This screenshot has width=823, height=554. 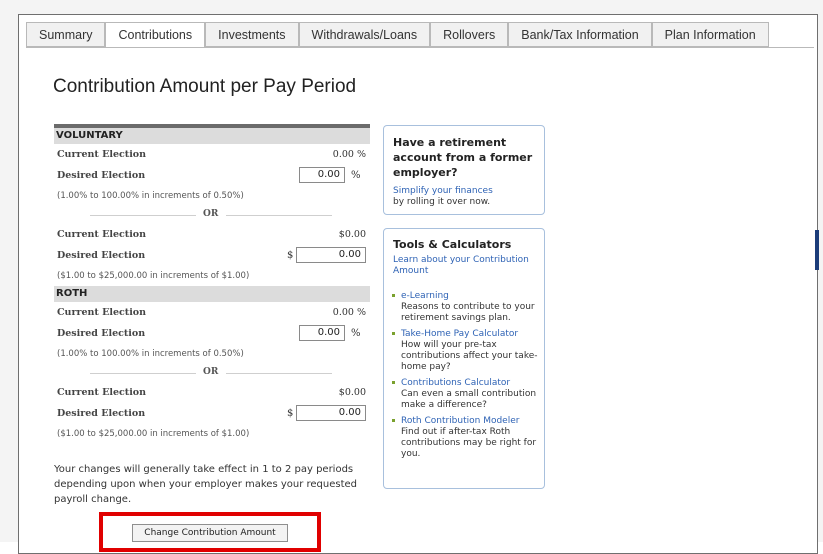 What do you see at coordinates (331, 255) in the screenshot?
I see `voluntary-amount-input: 0.00` at bounding box center [331, 255].